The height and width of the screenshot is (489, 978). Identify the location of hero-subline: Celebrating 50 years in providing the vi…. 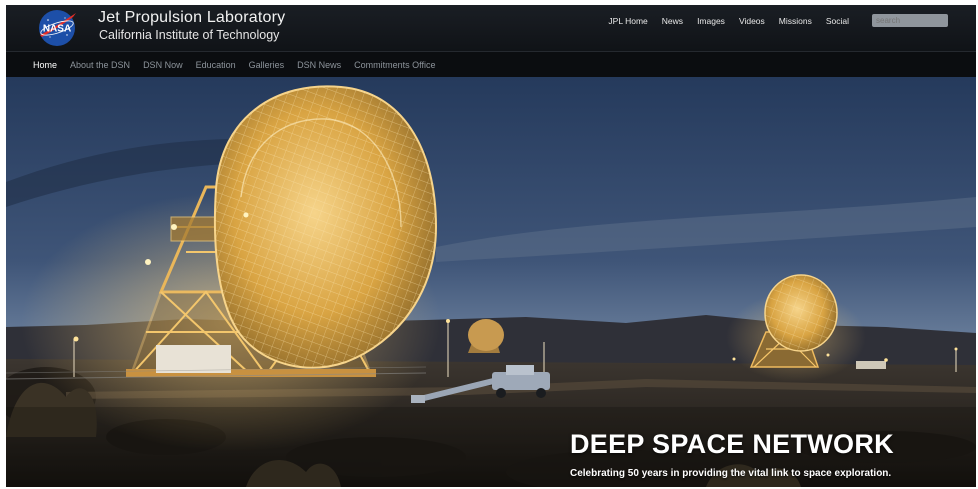
(731, 473).